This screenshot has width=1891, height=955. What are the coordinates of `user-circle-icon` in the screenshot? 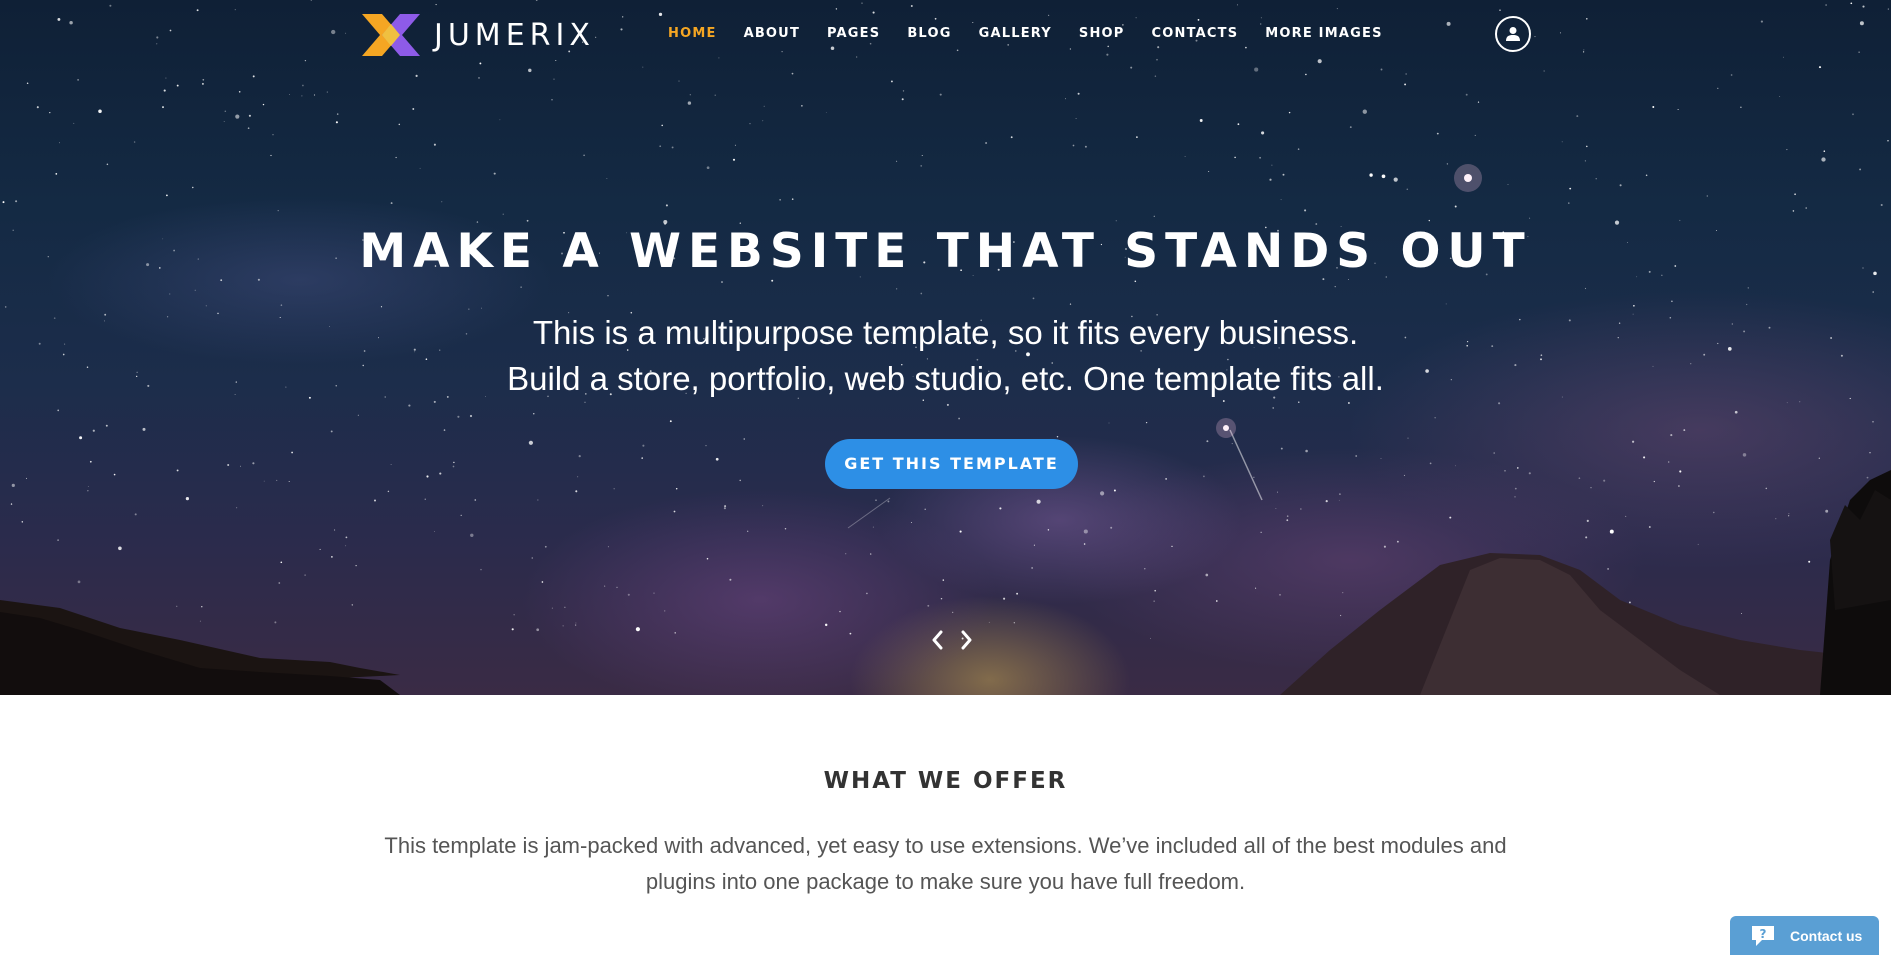 It's located at (1513, 34).